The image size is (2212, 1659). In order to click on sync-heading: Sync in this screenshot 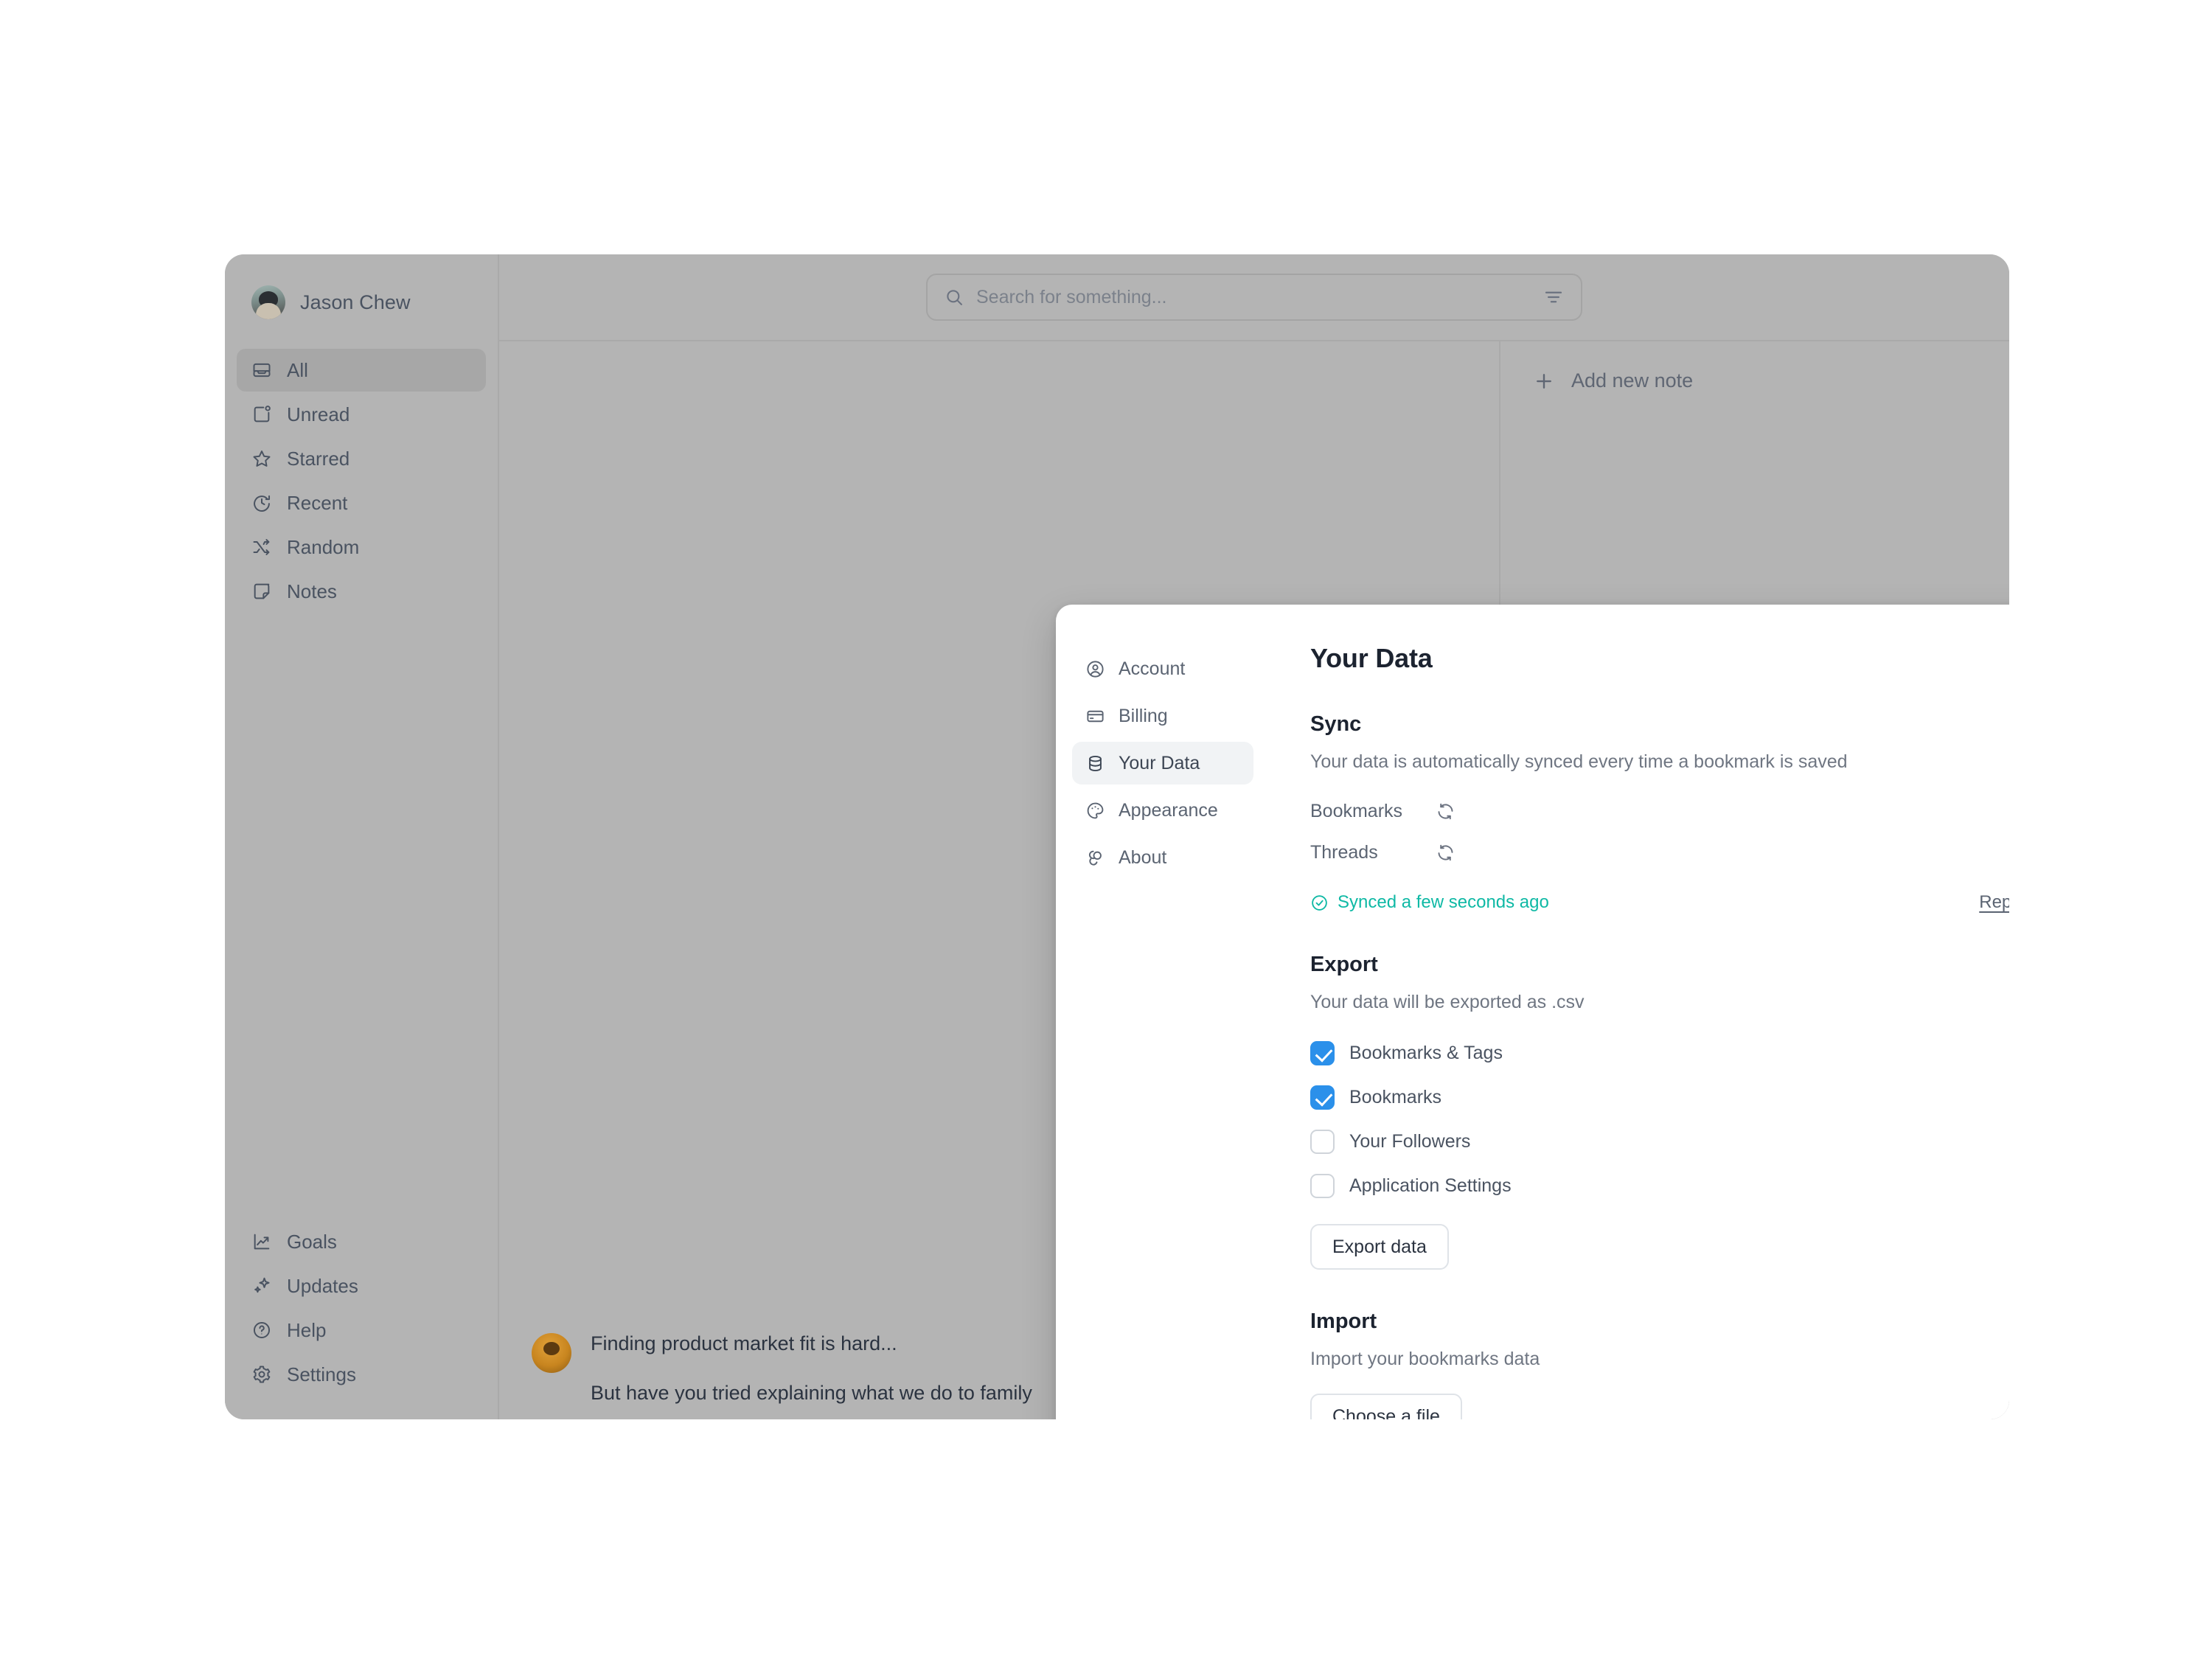, I will do `click(1336, 724)`.